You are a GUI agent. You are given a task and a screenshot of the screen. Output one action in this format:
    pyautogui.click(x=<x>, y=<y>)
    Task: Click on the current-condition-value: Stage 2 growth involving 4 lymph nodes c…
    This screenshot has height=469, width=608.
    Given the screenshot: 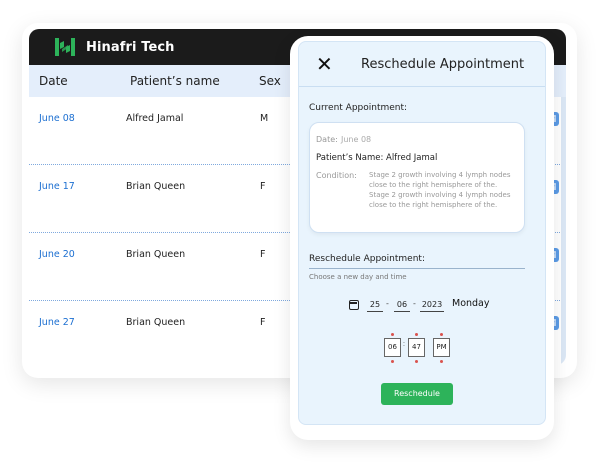 What is the action you would take?
    pyautogui.click(x=440, y=190)
    